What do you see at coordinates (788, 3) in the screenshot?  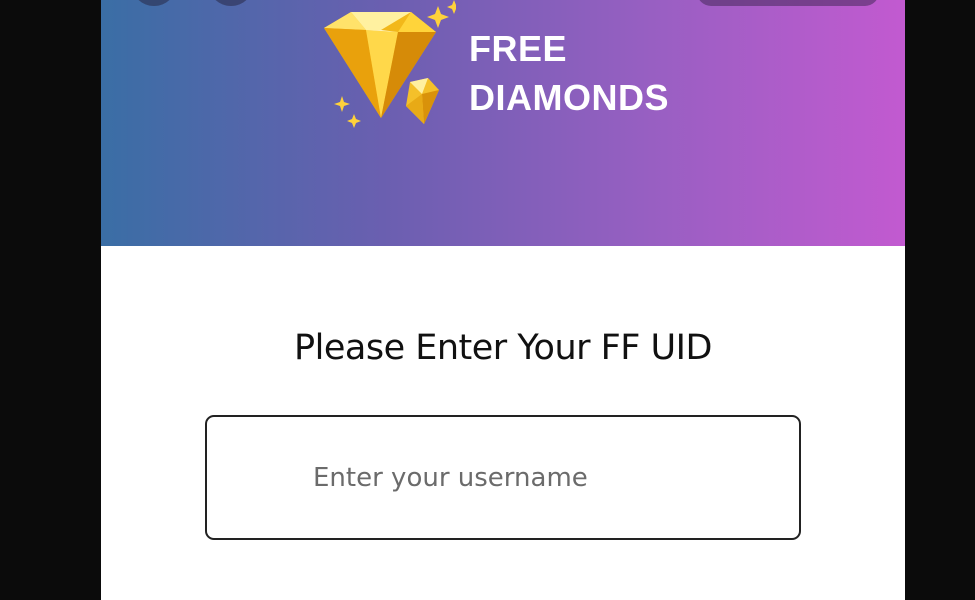 I see `top-action-pill` at bounding box center [788, 3].